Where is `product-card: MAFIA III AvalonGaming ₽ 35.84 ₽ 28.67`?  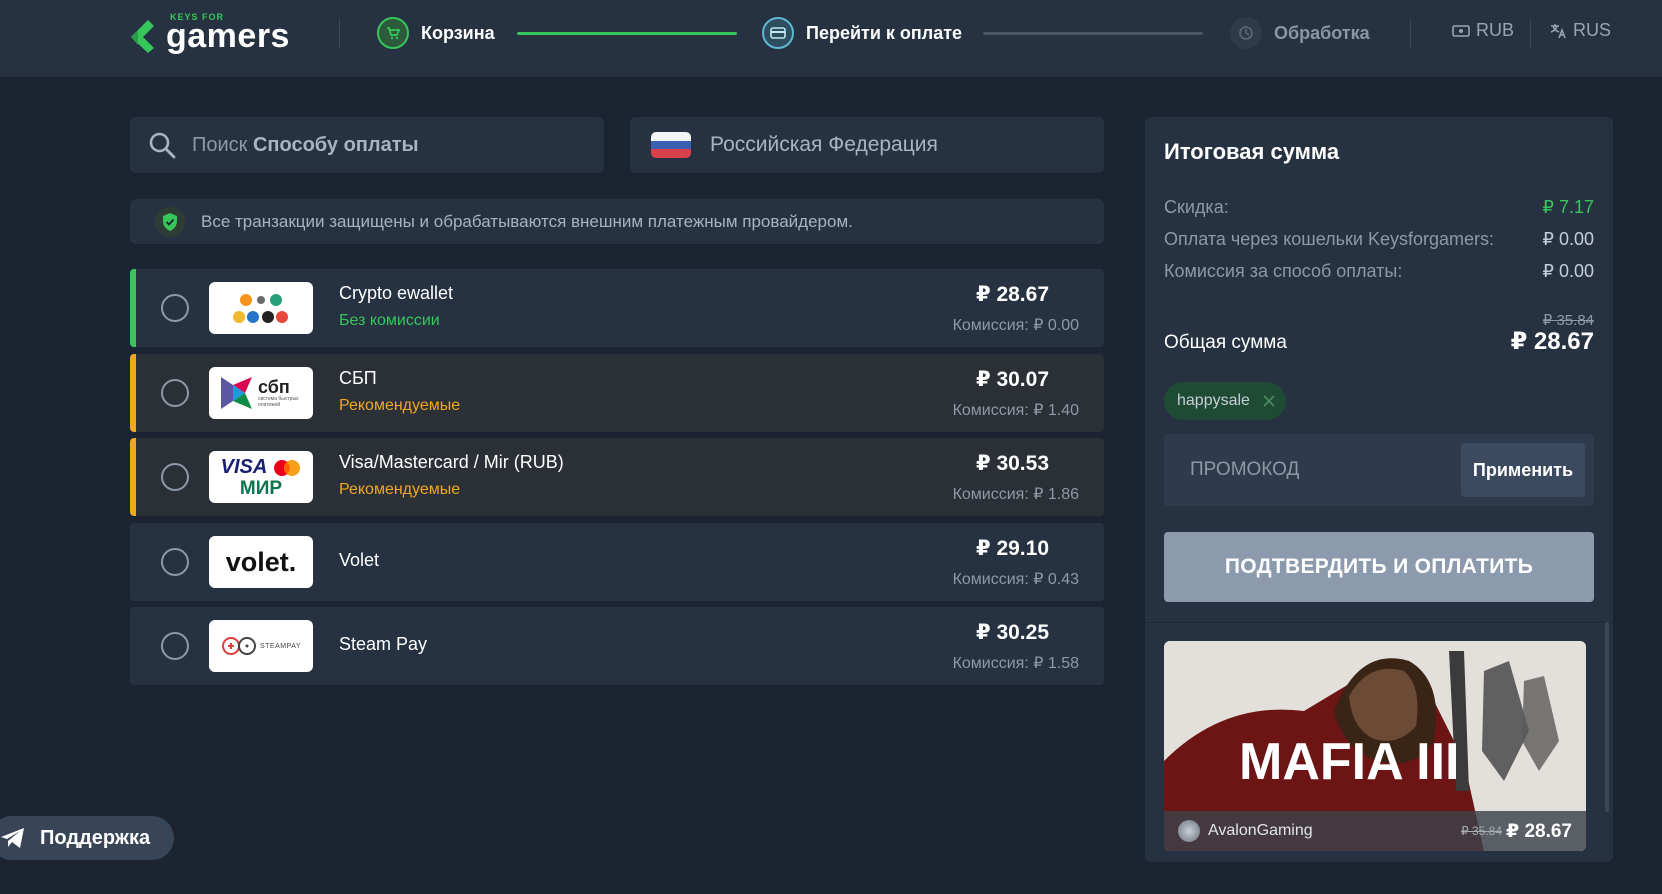 product-card: MAFIA III AvalonGaming ₽ 35.84 ₽ 28.67 is located at coordinates (1375, 746).